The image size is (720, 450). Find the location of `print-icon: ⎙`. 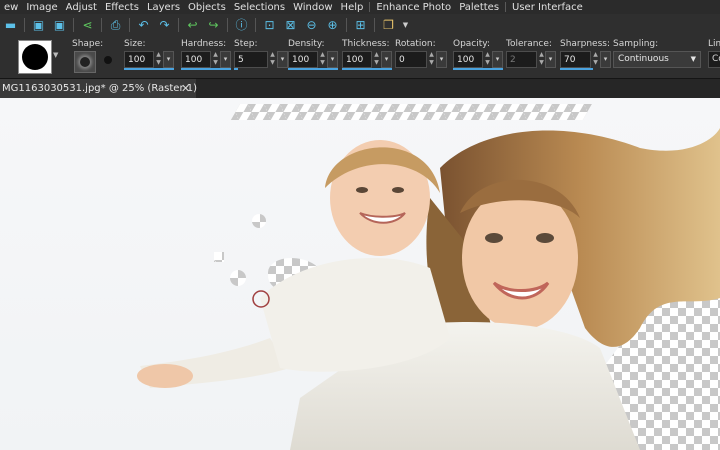

print-icon: ⎙ is located at coordinates (116, 25).